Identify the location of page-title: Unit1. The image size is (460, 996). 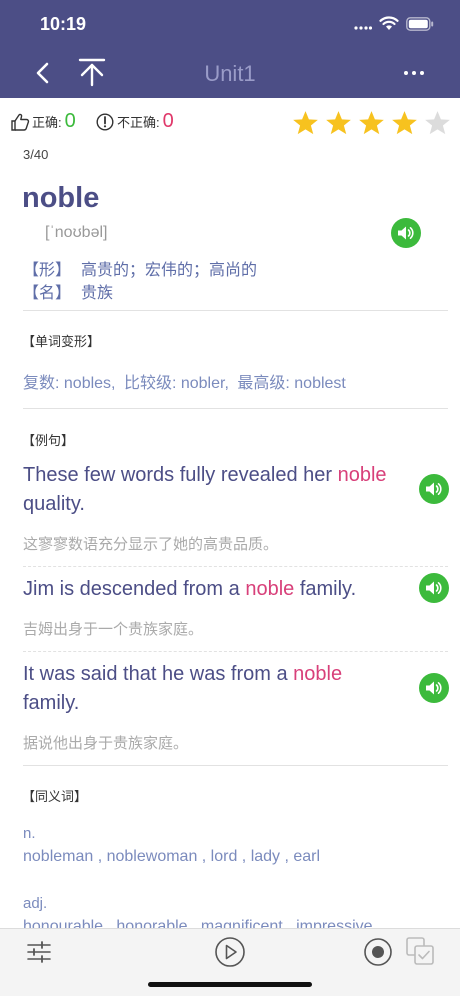
(230, 73).